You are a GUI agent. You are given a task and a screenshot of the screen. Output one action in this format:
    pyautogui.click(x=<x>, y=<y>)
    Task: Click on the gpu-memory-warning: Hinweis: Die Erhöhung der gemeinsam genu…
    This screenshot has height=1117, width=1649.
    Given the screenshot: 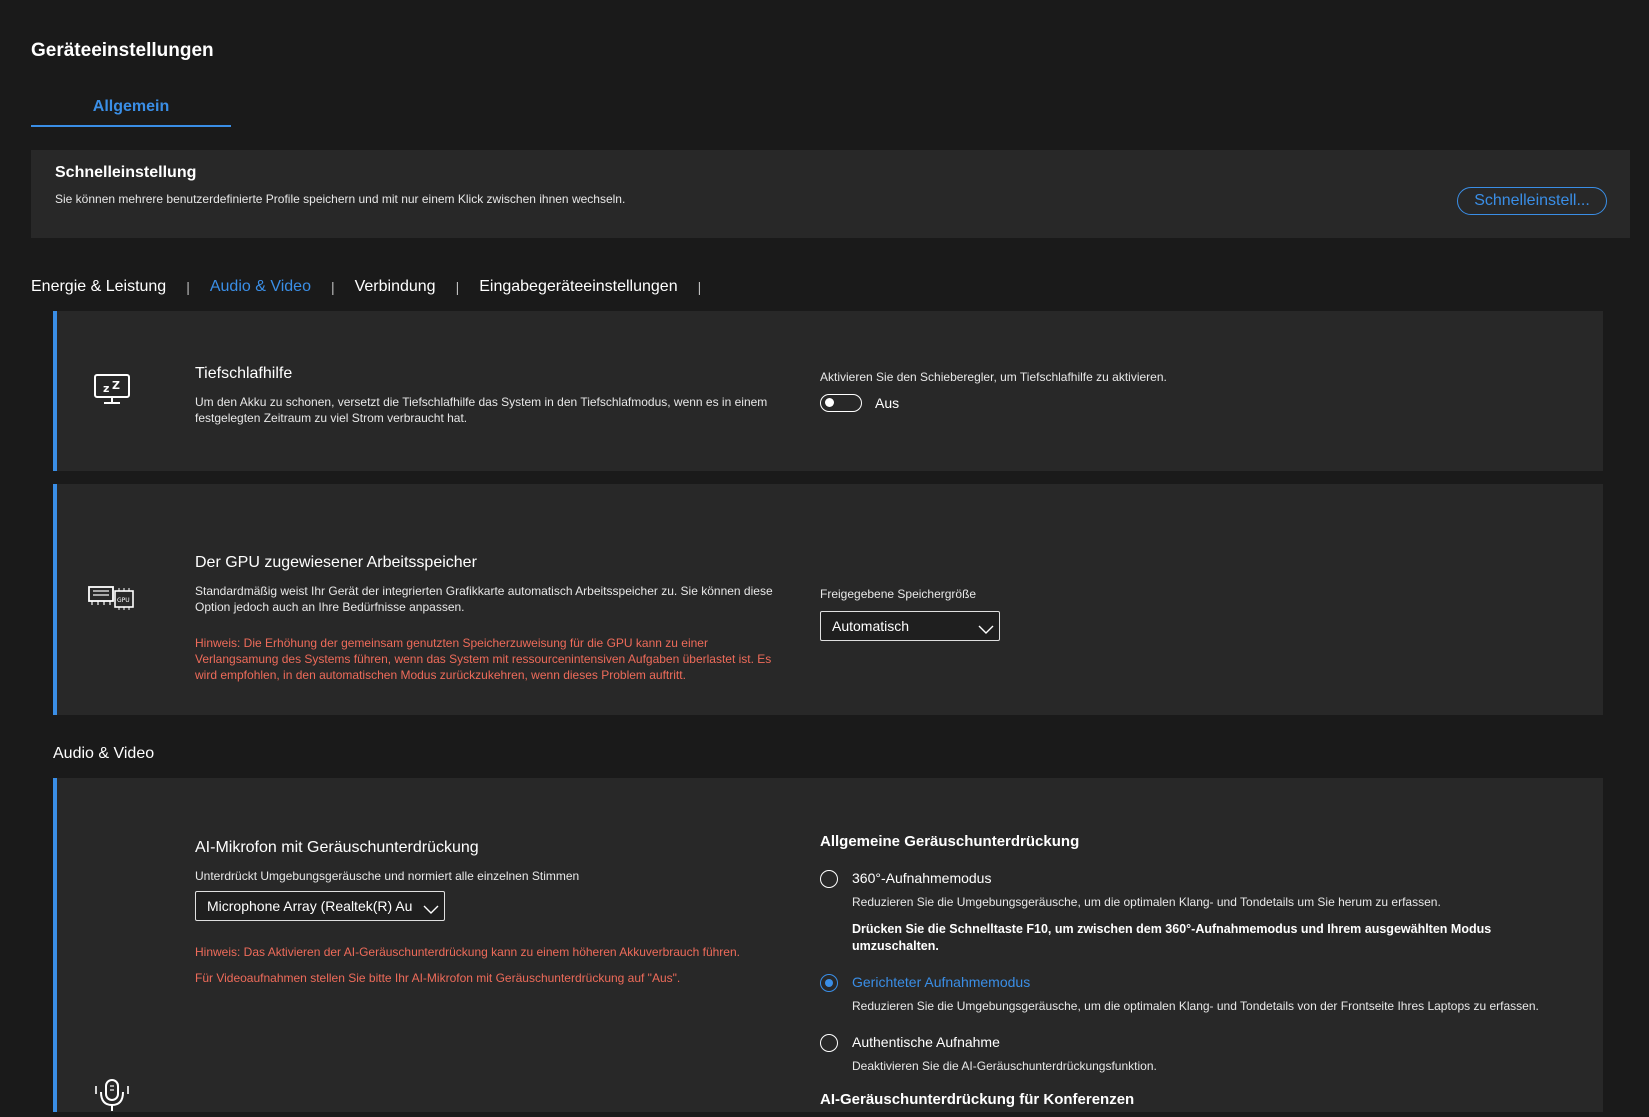 What is the action you would take?
    pyautogui.click(x=483, y=659)
    